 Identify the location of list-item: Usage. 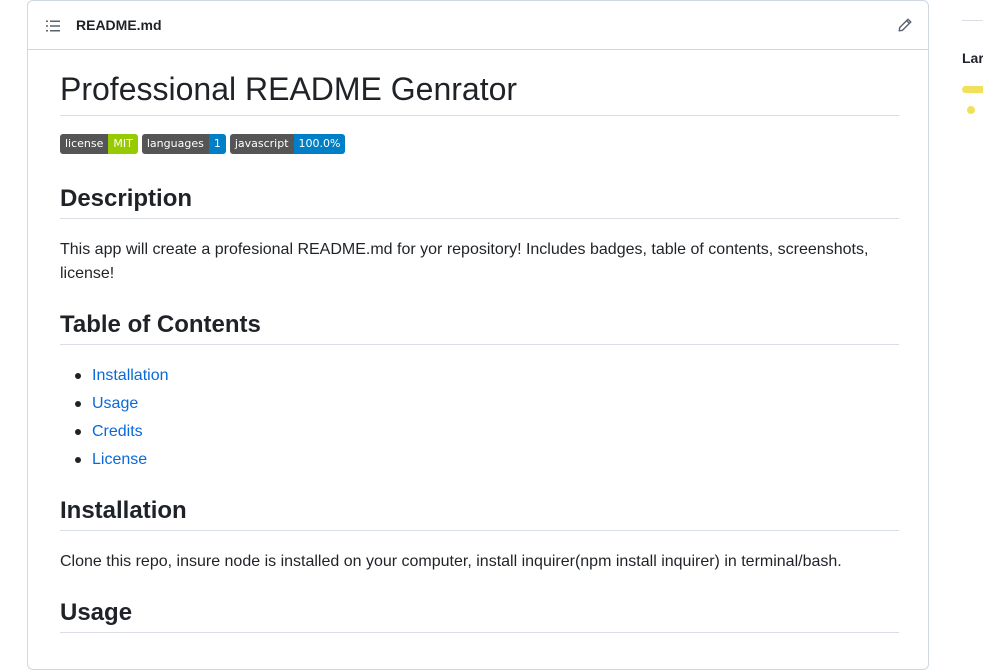
(114, 404).